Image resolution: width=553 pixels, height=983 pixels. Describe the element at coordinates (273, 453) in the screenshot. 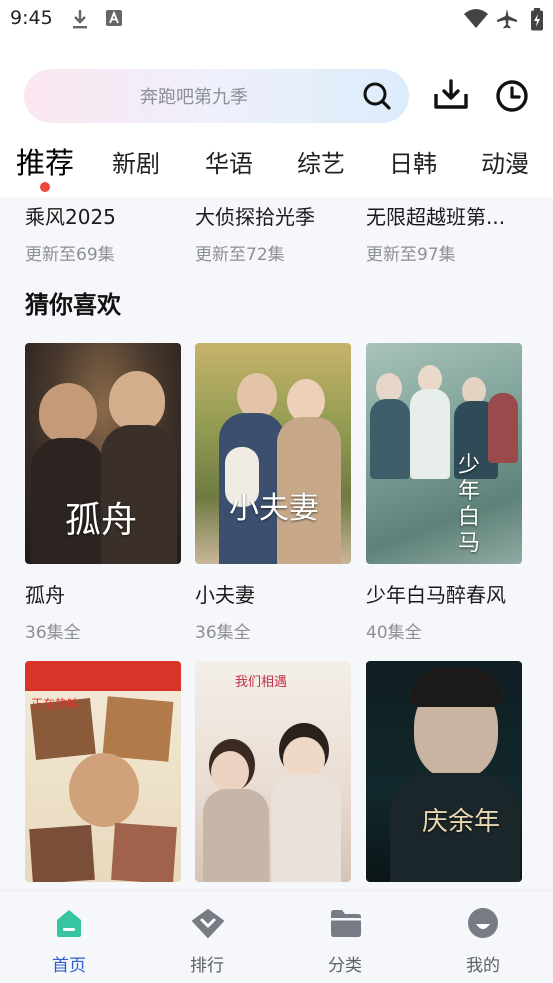

I see `poster-image: 小夫妻` at that location.